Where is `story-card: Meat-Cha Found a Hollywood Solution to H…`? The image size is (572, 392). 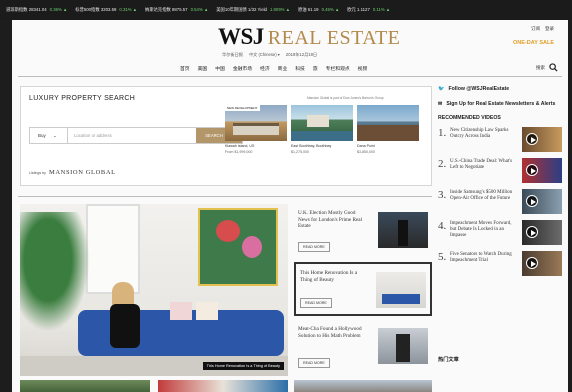 story-card: Meat-Cha Found a Hollywood Solution to H… is located at coordinates (363, 347).